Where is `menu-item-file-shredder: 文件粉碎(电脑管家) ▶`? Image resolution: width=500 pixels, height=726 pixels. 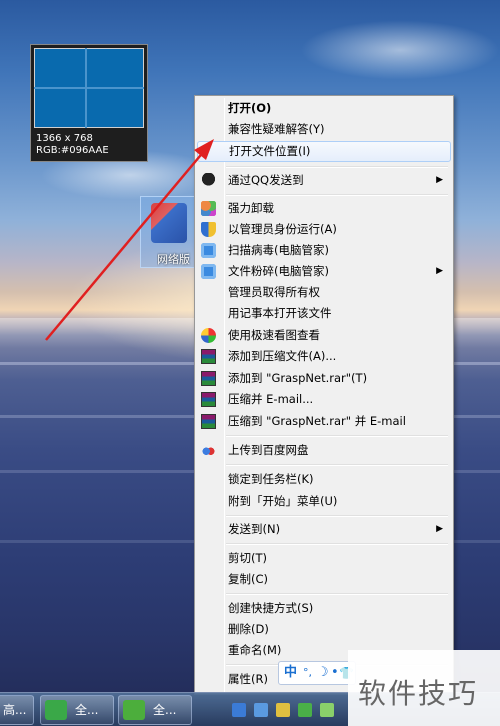 menu-item-file-shredder: 文件粉碎(电脑管家) ▶ is located at coordinates (324, 271).